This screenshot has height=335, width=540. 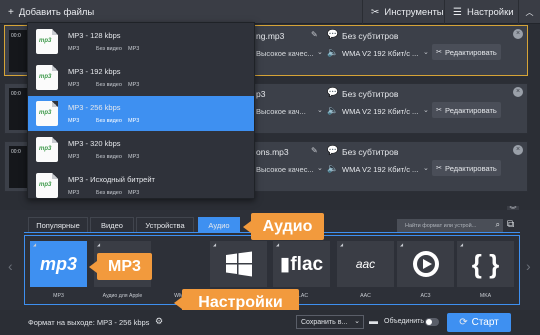 What do you see at coordinates (365, 264) in the screenshot?
I see `format-card-aac: ◢ aac` at bounding box center [365, 264].